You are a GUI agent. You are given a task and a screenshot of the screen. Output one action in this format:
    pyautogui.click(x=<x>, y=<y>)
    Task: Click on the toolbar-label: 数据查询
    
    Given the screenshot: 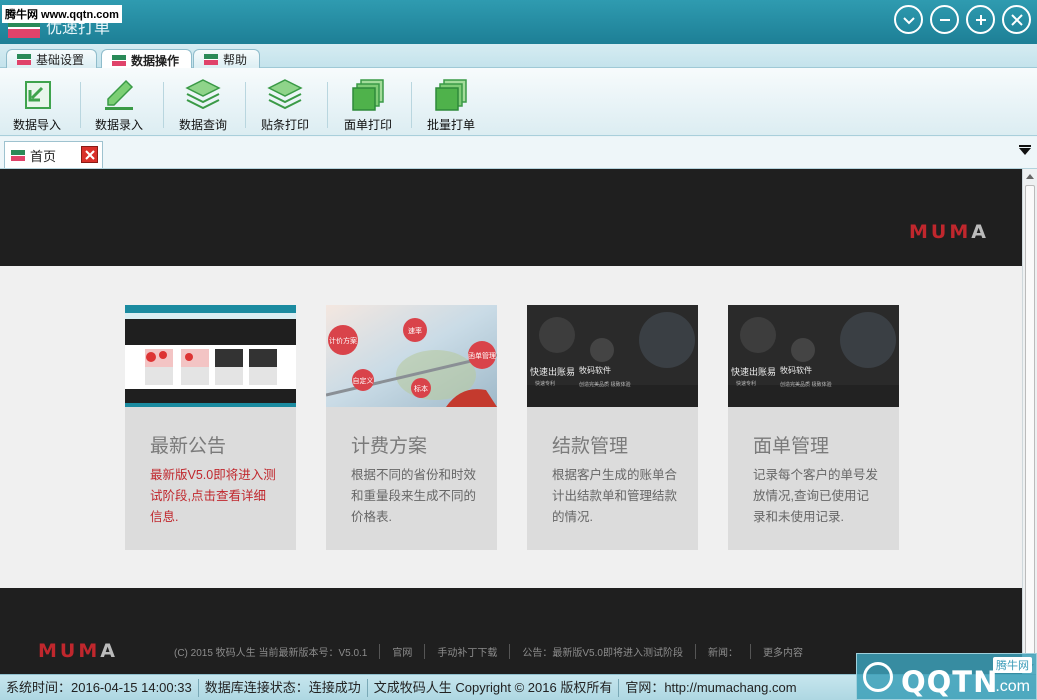 What is the action you would take?
    pyautogui.click(x=202, y=125)
    